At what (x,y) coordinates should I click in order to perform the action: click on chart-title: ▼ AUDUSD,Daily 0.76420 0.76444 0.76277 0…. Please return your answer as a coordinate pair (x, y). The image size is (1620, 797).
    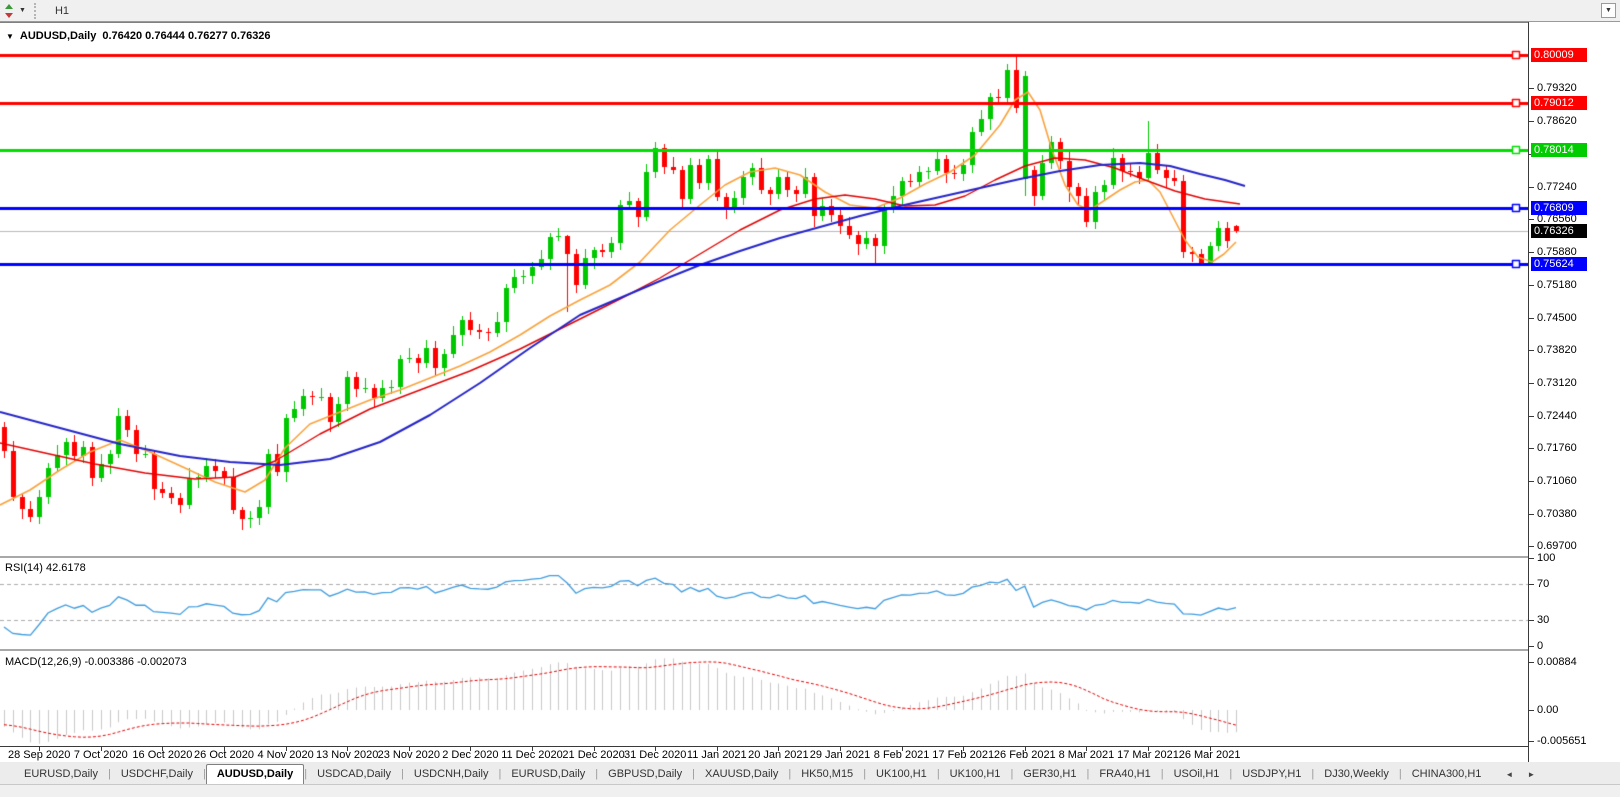
    Looking at the image, I should click on (138, 36).